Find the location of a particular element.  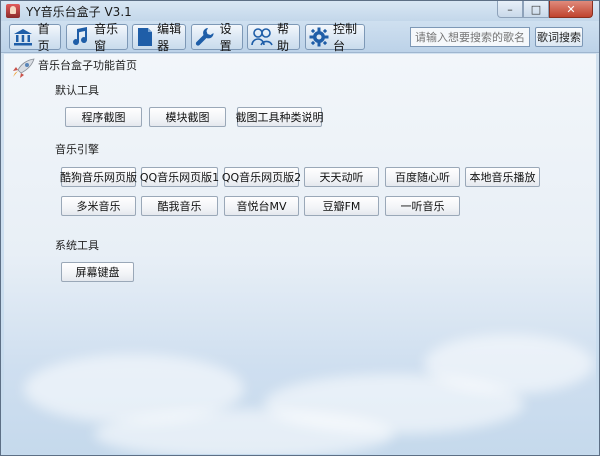

program-screenshot-button: 程序截图 is located at coordinates (103, 117).